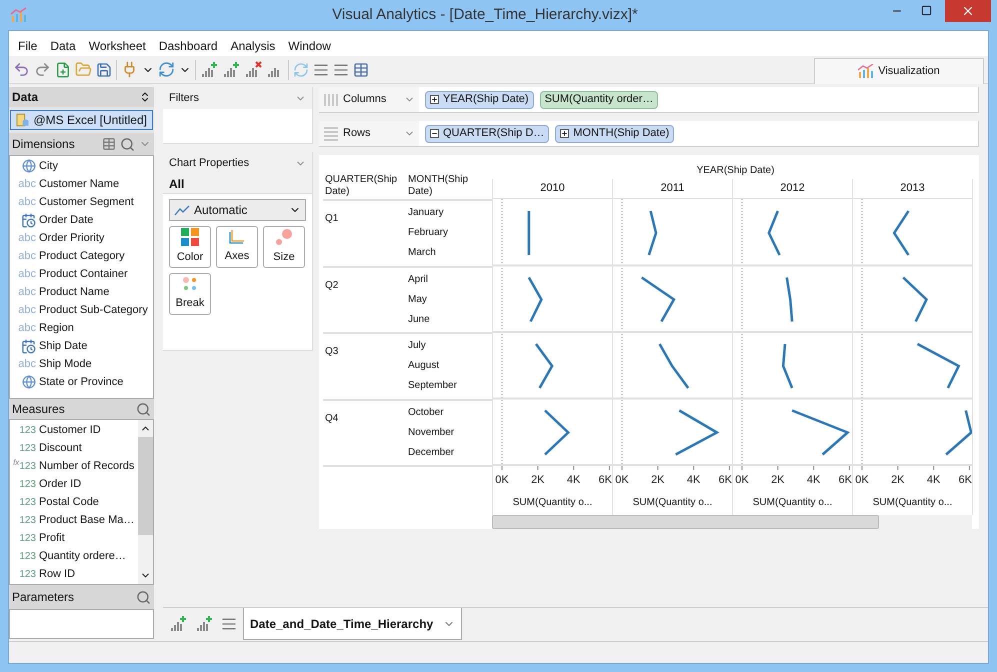  I want to click on field-item: State or Province, so click(81, 382).